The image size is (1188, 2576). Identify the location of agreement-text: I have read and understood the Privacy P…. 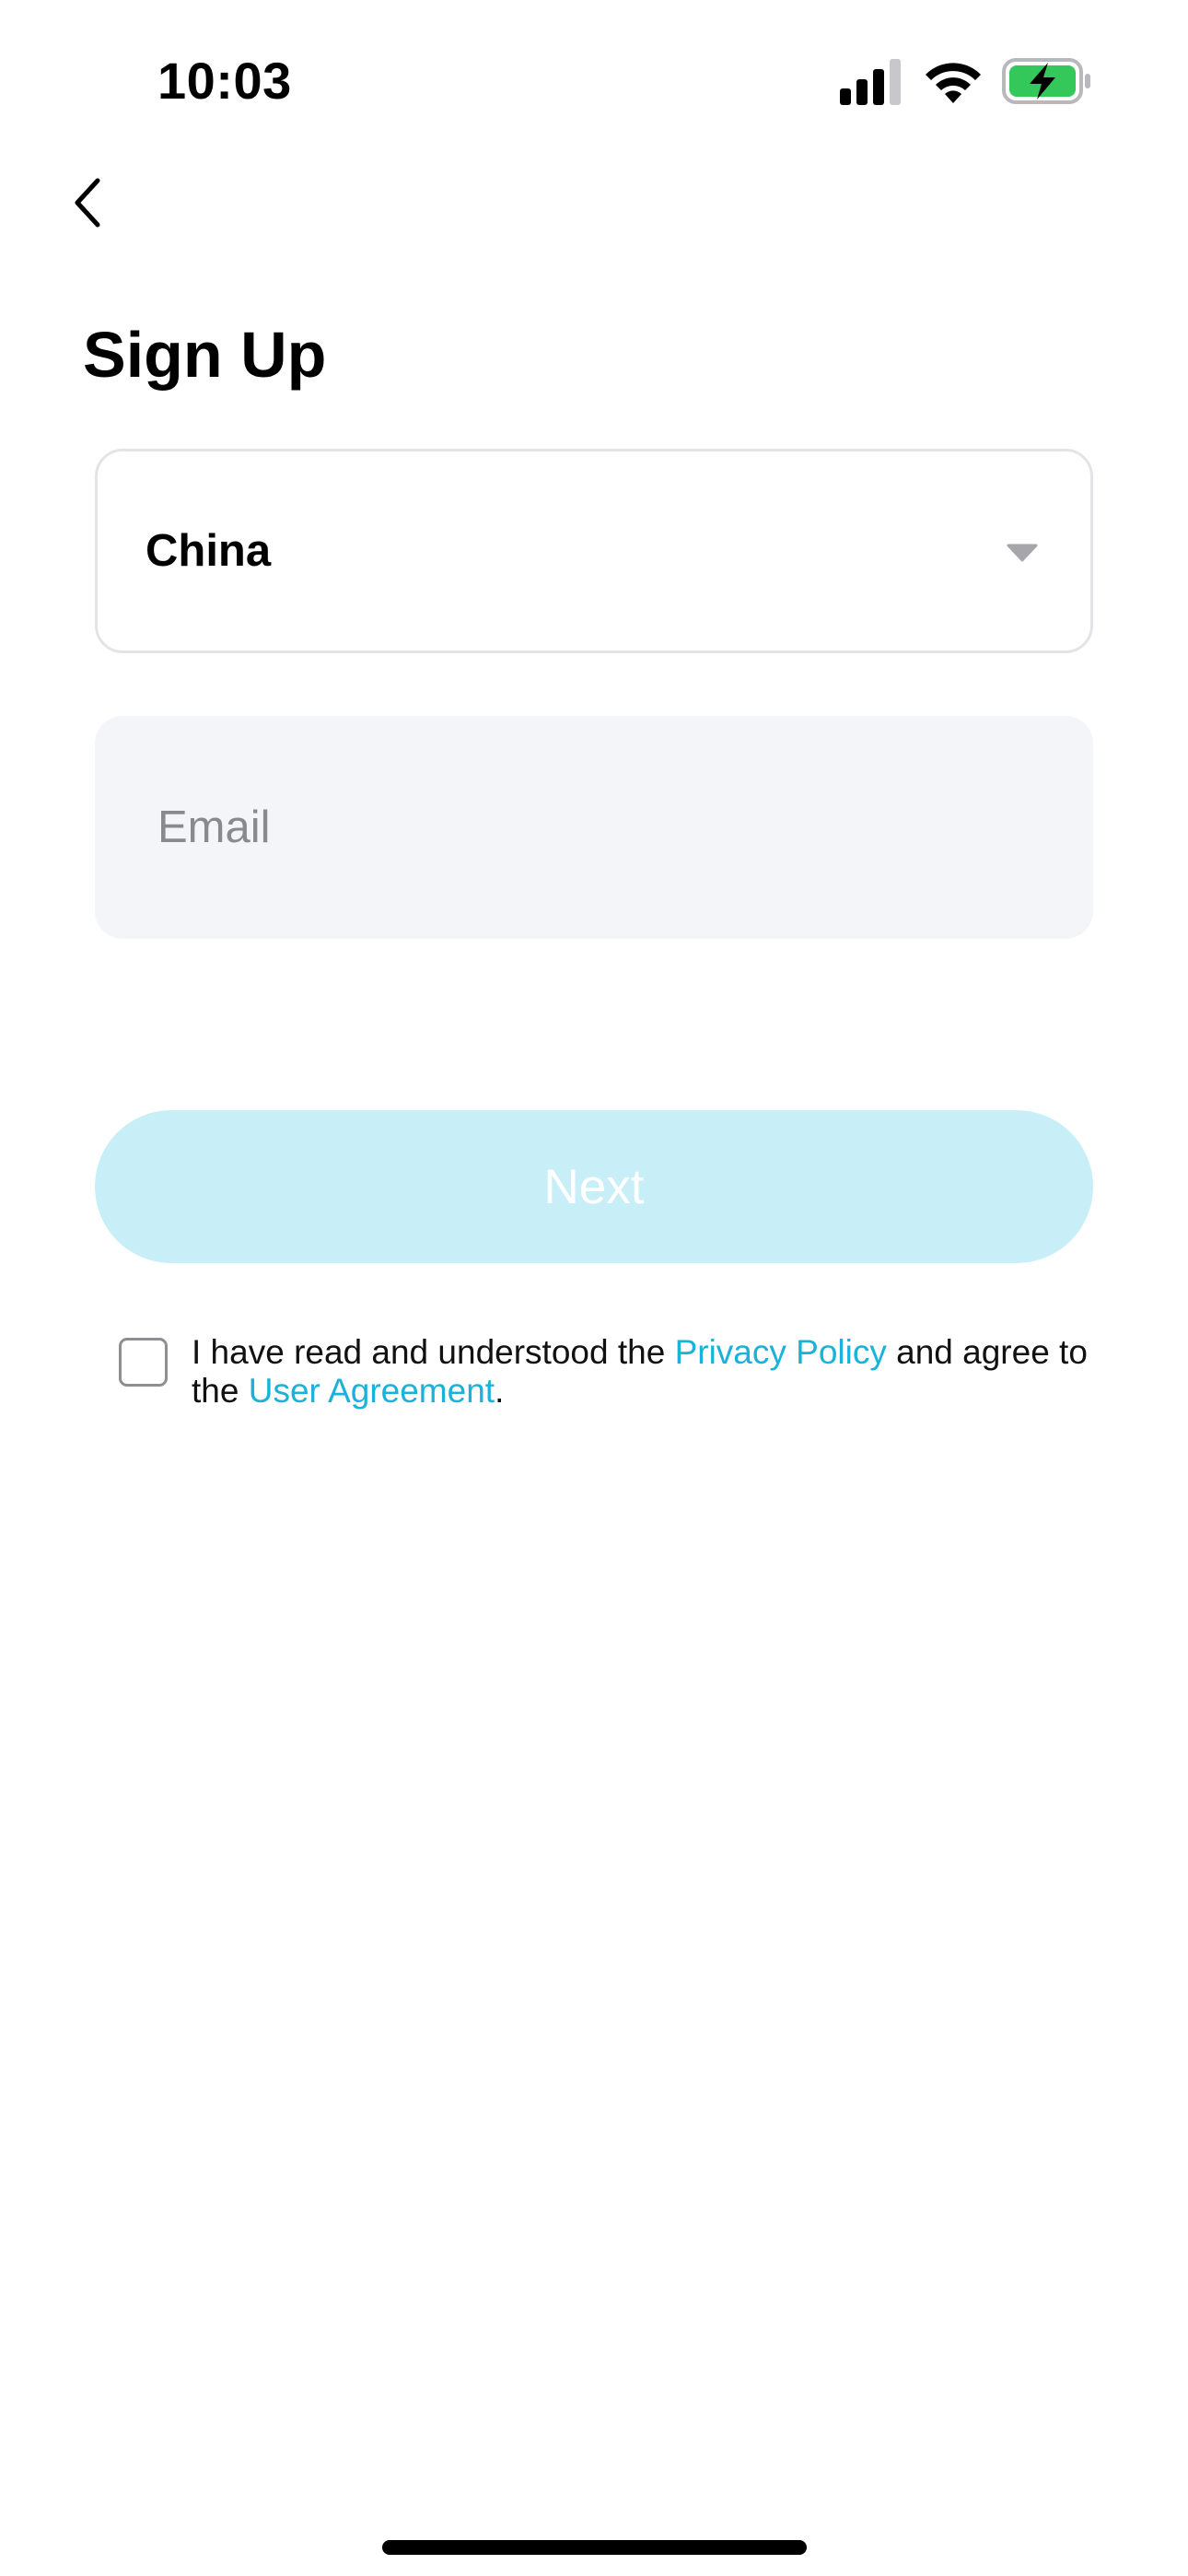
(643, 1372).